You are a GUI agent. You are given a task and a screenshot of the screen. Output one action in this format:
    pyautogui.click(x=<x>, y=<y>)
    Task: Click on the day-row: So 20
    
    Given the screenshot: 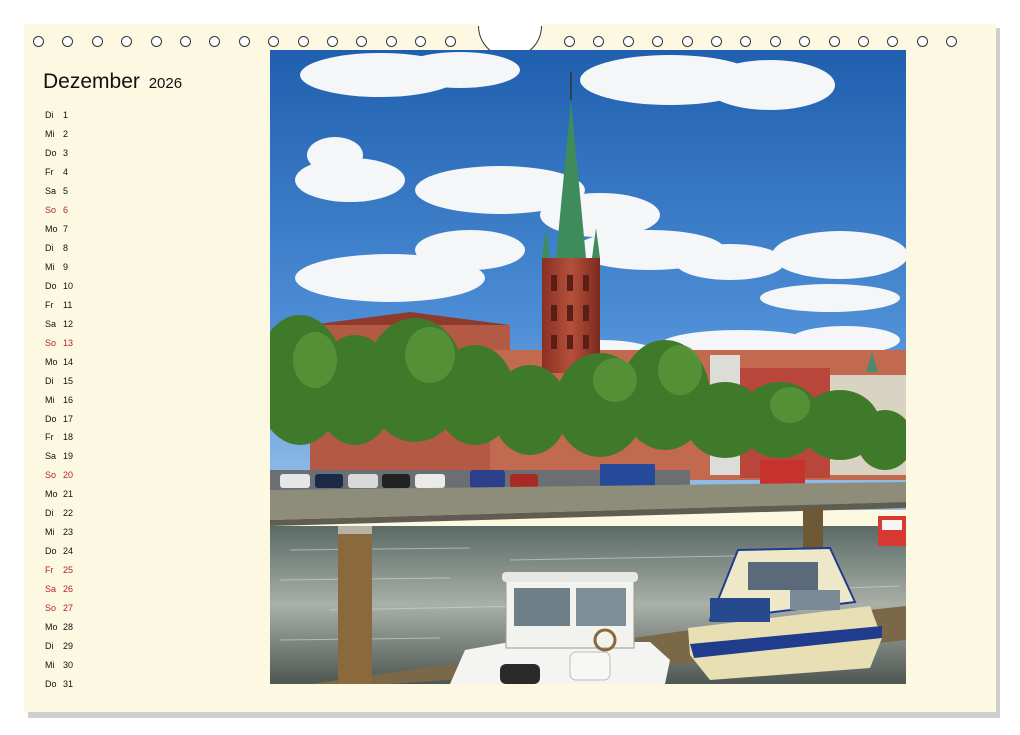 What is the action you would take?
    pyautogui.click(x=75, y=475)
    